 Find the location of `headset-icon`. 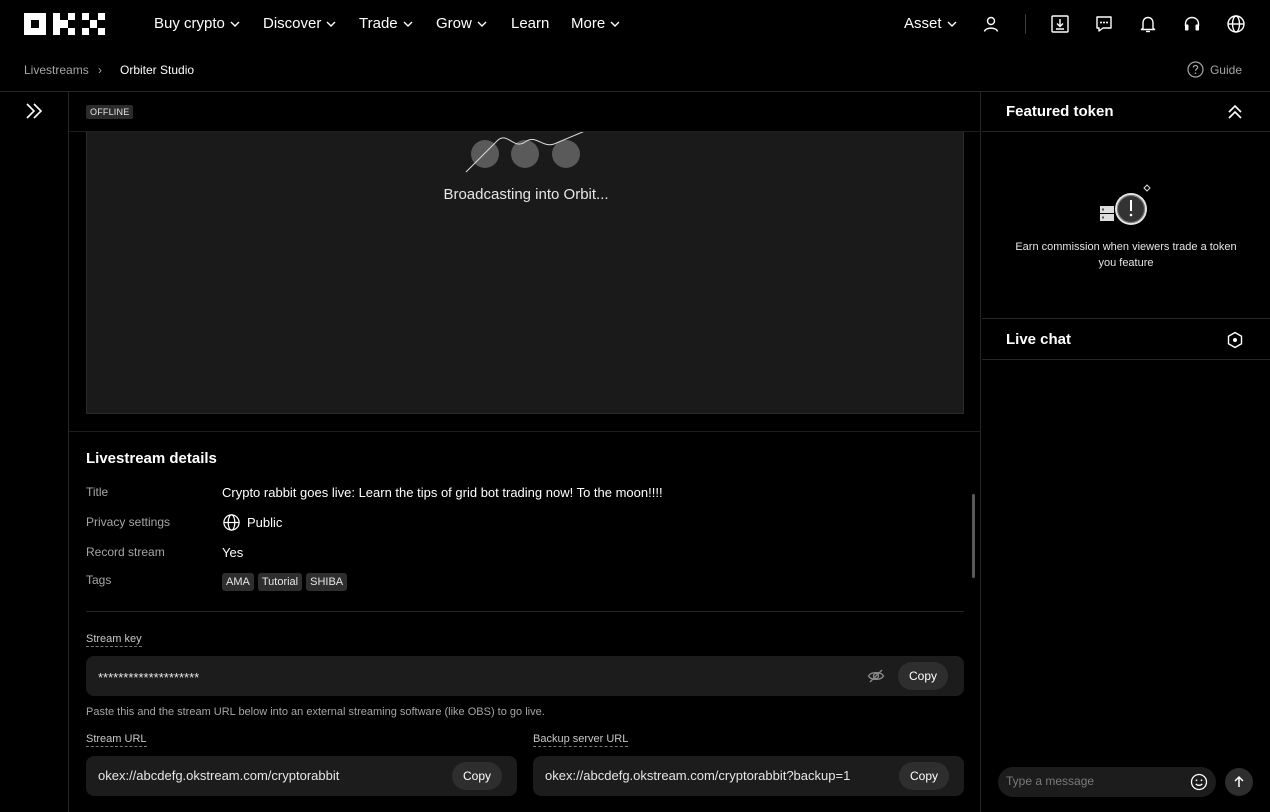

headset-icon is located at coordinates (1192, 24).